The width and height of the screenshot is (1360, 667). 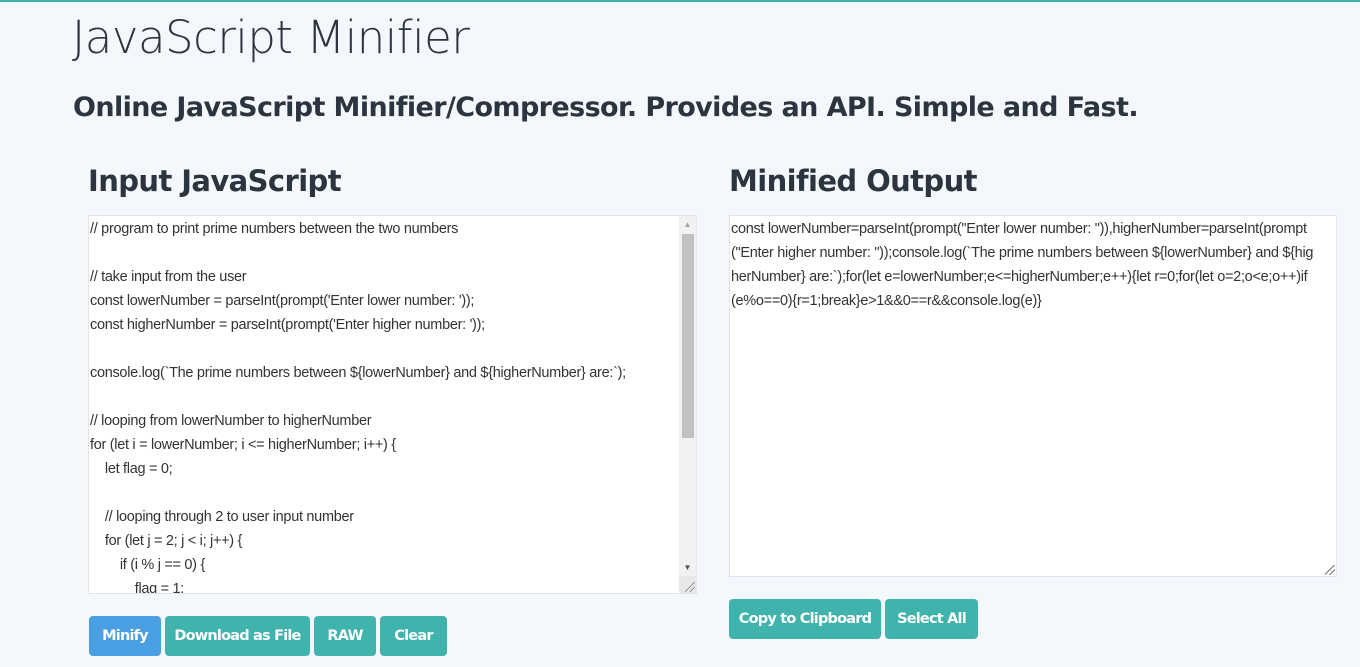 What do you see at coordinates (345, 636) in the screenshot?
I see `raw-button: RAW` at bounding box center [345, 636].